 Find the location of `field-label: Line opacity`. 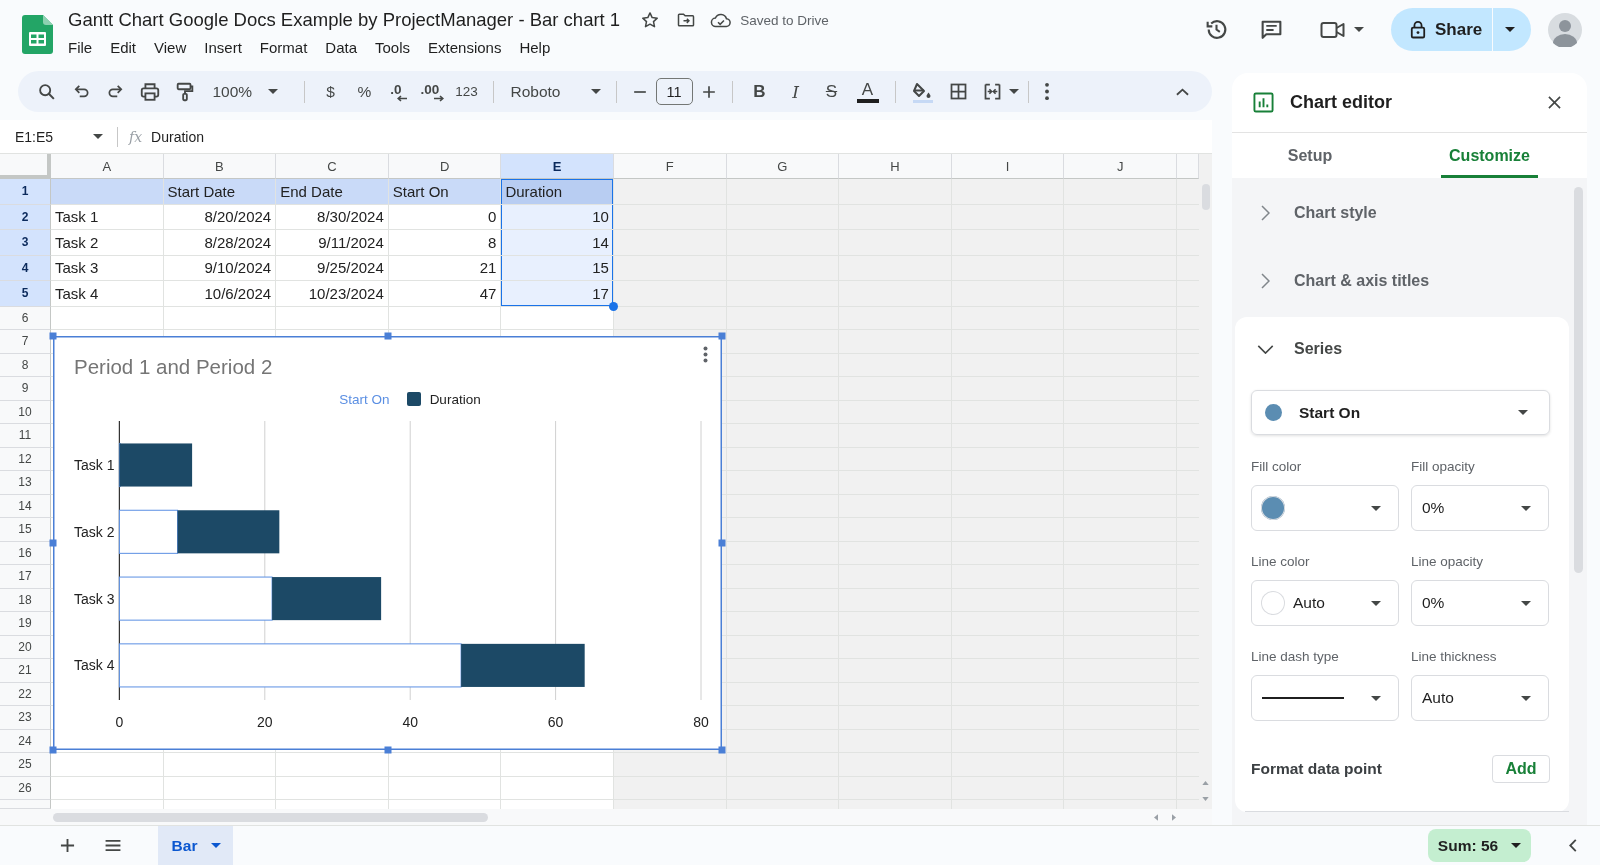

field-label: Line opacity is located at coordinates (1448, 562).